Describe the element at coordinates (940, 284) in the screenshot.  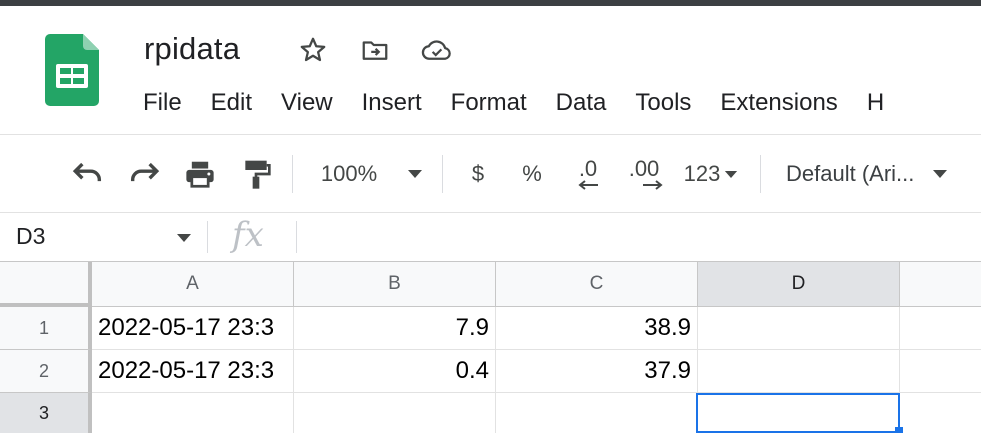
I see `column-header-e` at that location.